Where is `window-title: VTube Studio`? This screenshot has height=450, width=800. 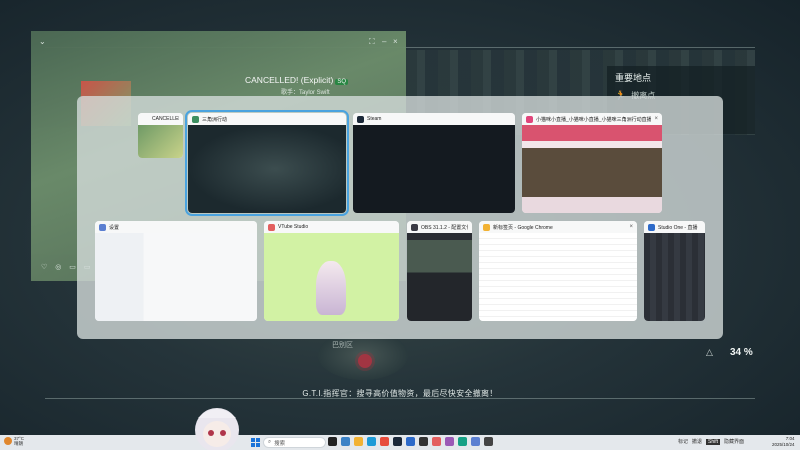
window-title: VTube Studio is located at coordinates (293, 227).